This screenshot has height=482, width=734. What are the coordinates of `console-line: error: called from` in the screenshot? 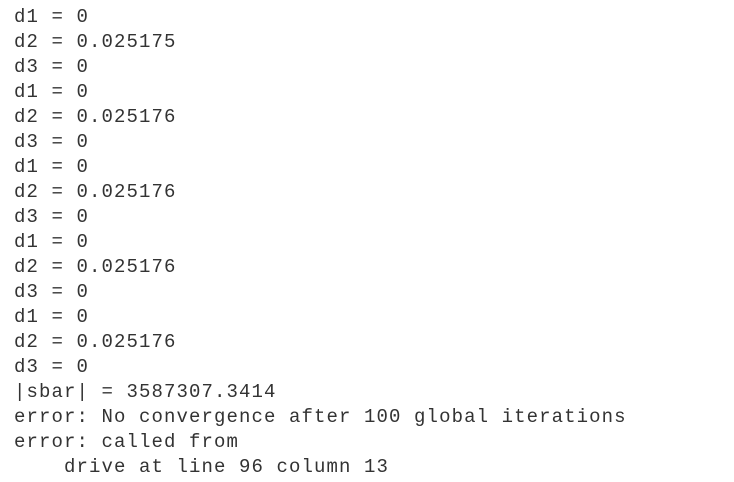 It's located at (127, 442).